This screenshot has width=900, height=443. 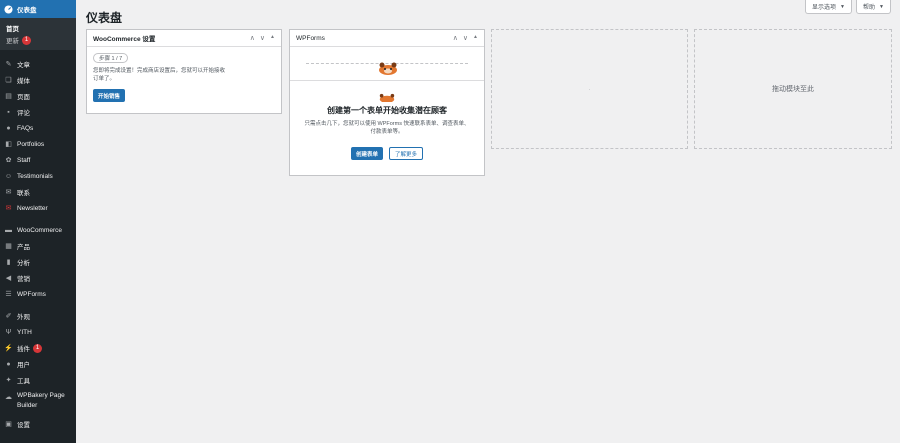 I want to click on wpforms-description: 只需点击几下，您就可以使用 WPForms 快速联系表单、调查表单、付款表单等。, so click(x=387, y=128).